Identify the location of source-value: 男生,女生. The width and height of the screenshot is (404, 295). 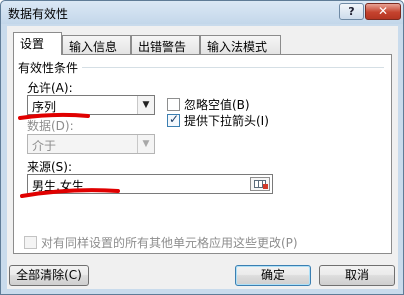
(58, 186).